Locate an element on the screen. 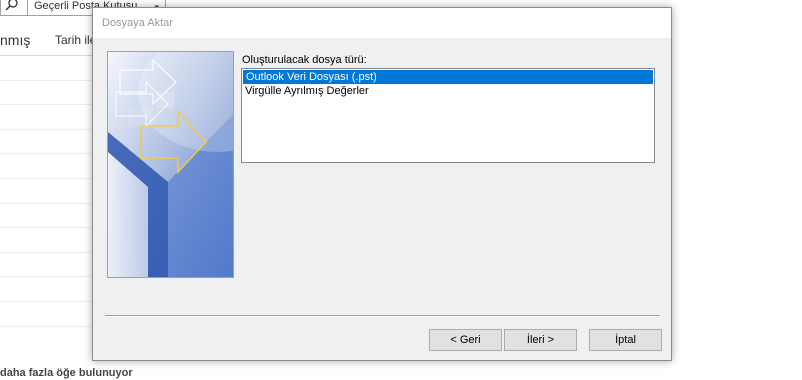 The width and height of the screenshot is (802, 380). dialog-titlebar: Dosyaya Aktar is located at coordinates (382, 23).